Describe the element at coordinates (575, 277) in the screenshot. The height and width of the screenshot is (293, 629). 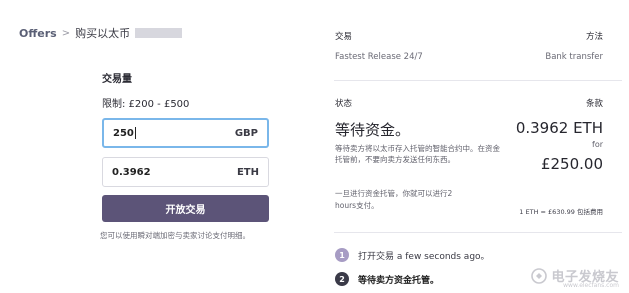
I see `watermark-logo: 电子发烧友 www.elecfans.com` at that location.